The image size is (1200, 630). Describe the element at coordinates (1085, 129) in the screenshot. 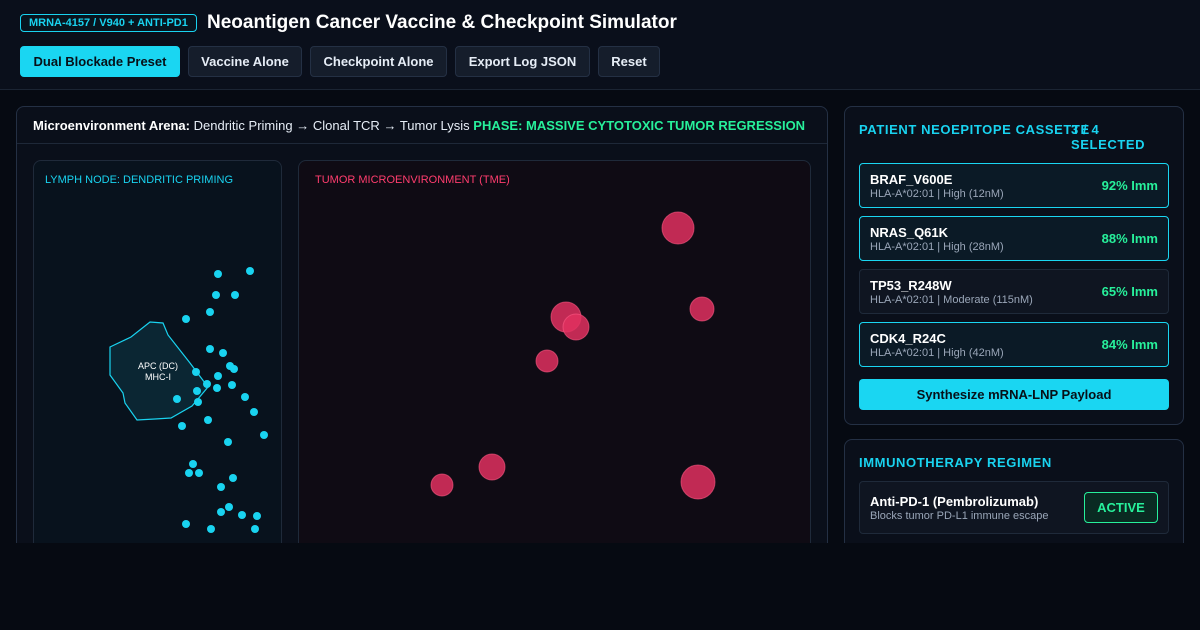

I see `selected-count-value: 3 / 4` at that location.